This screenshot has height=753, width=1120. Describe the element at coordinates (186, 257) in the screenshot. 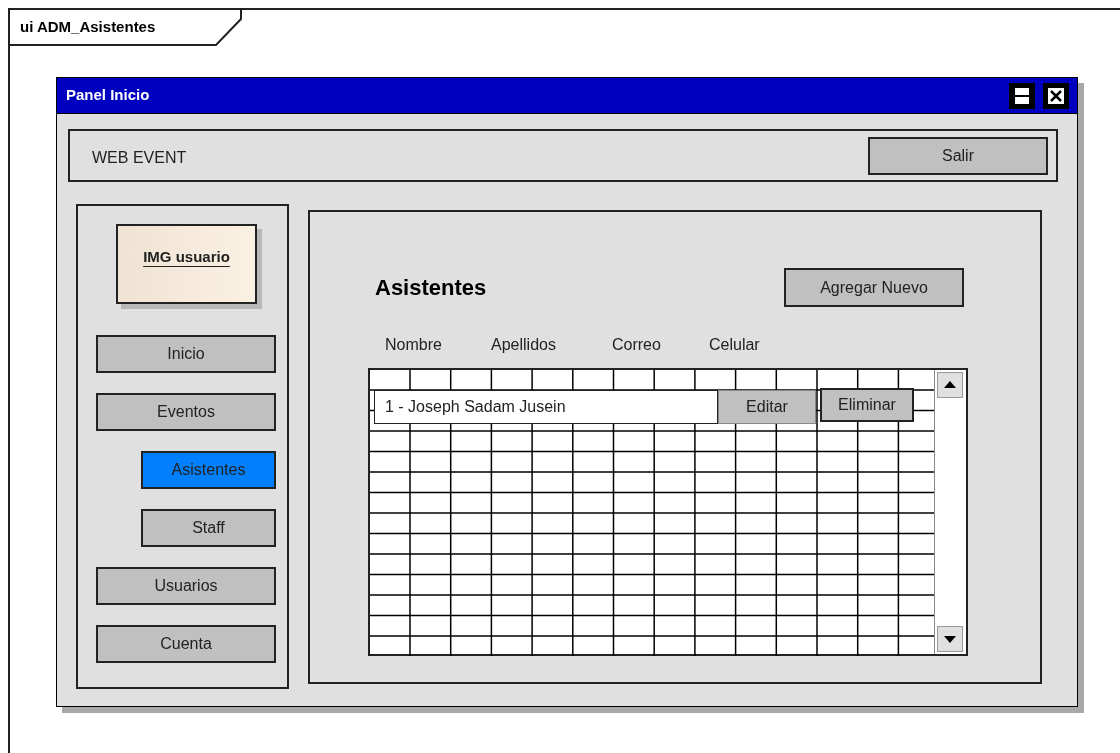

I see `image-label: IMG usuario` at that location.